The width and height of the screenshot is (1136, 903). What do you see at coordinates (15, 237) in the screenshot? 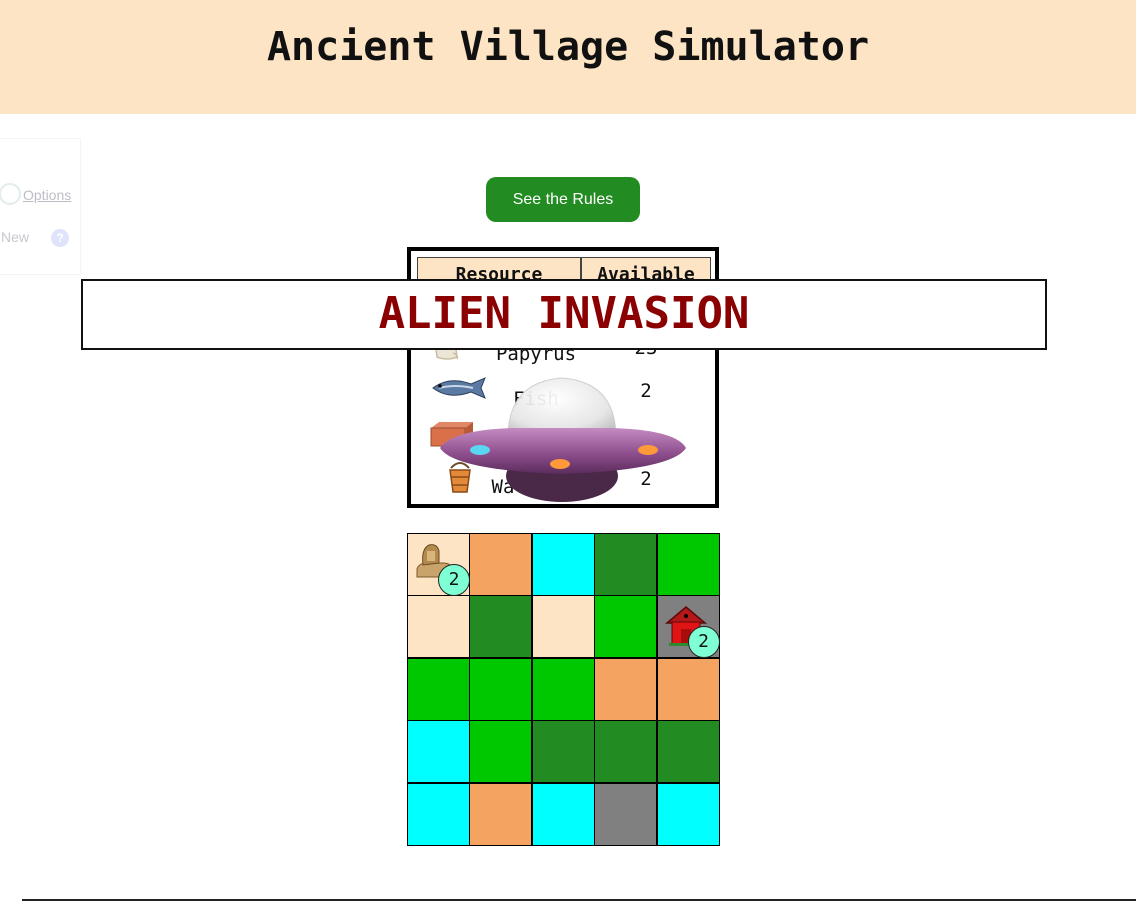
I see `new-link: New` at bounding box center [15, 237].